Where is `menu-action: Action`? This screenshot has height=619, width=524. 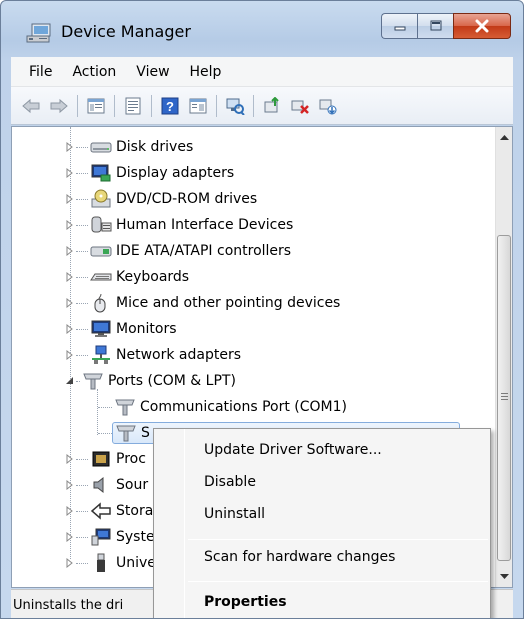
menu-action: Action is located at coordinates (94, 72).